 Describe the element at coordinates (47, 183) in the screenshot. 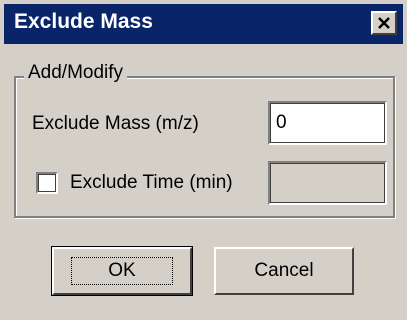

I see `exclude-time-checkbox` at that location.